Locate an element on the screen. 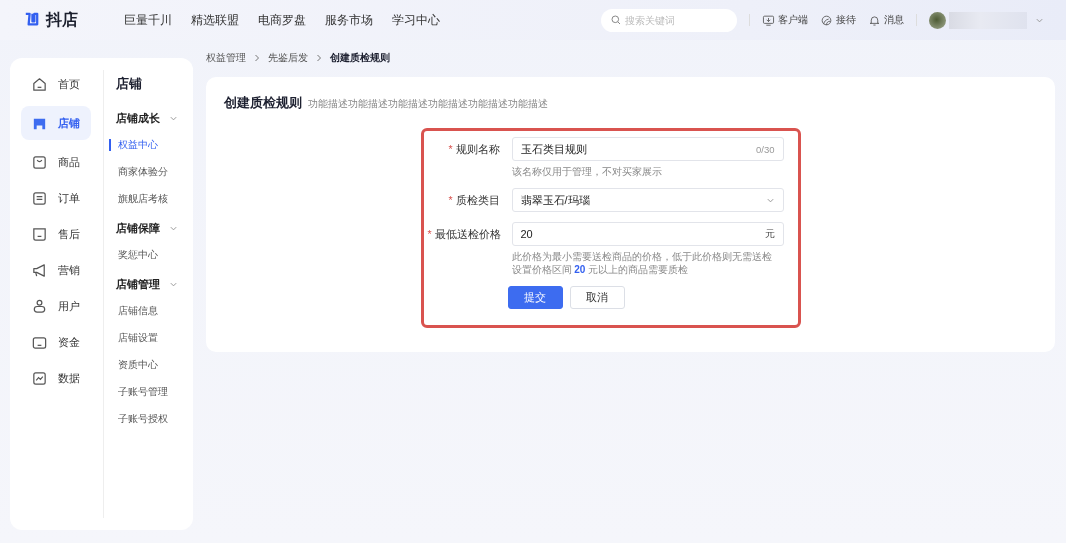 Image resolution: width=1066 pixels, height=543 pixels. breadcrumb-item: 权益管理 is located at coordinates (226, 58).